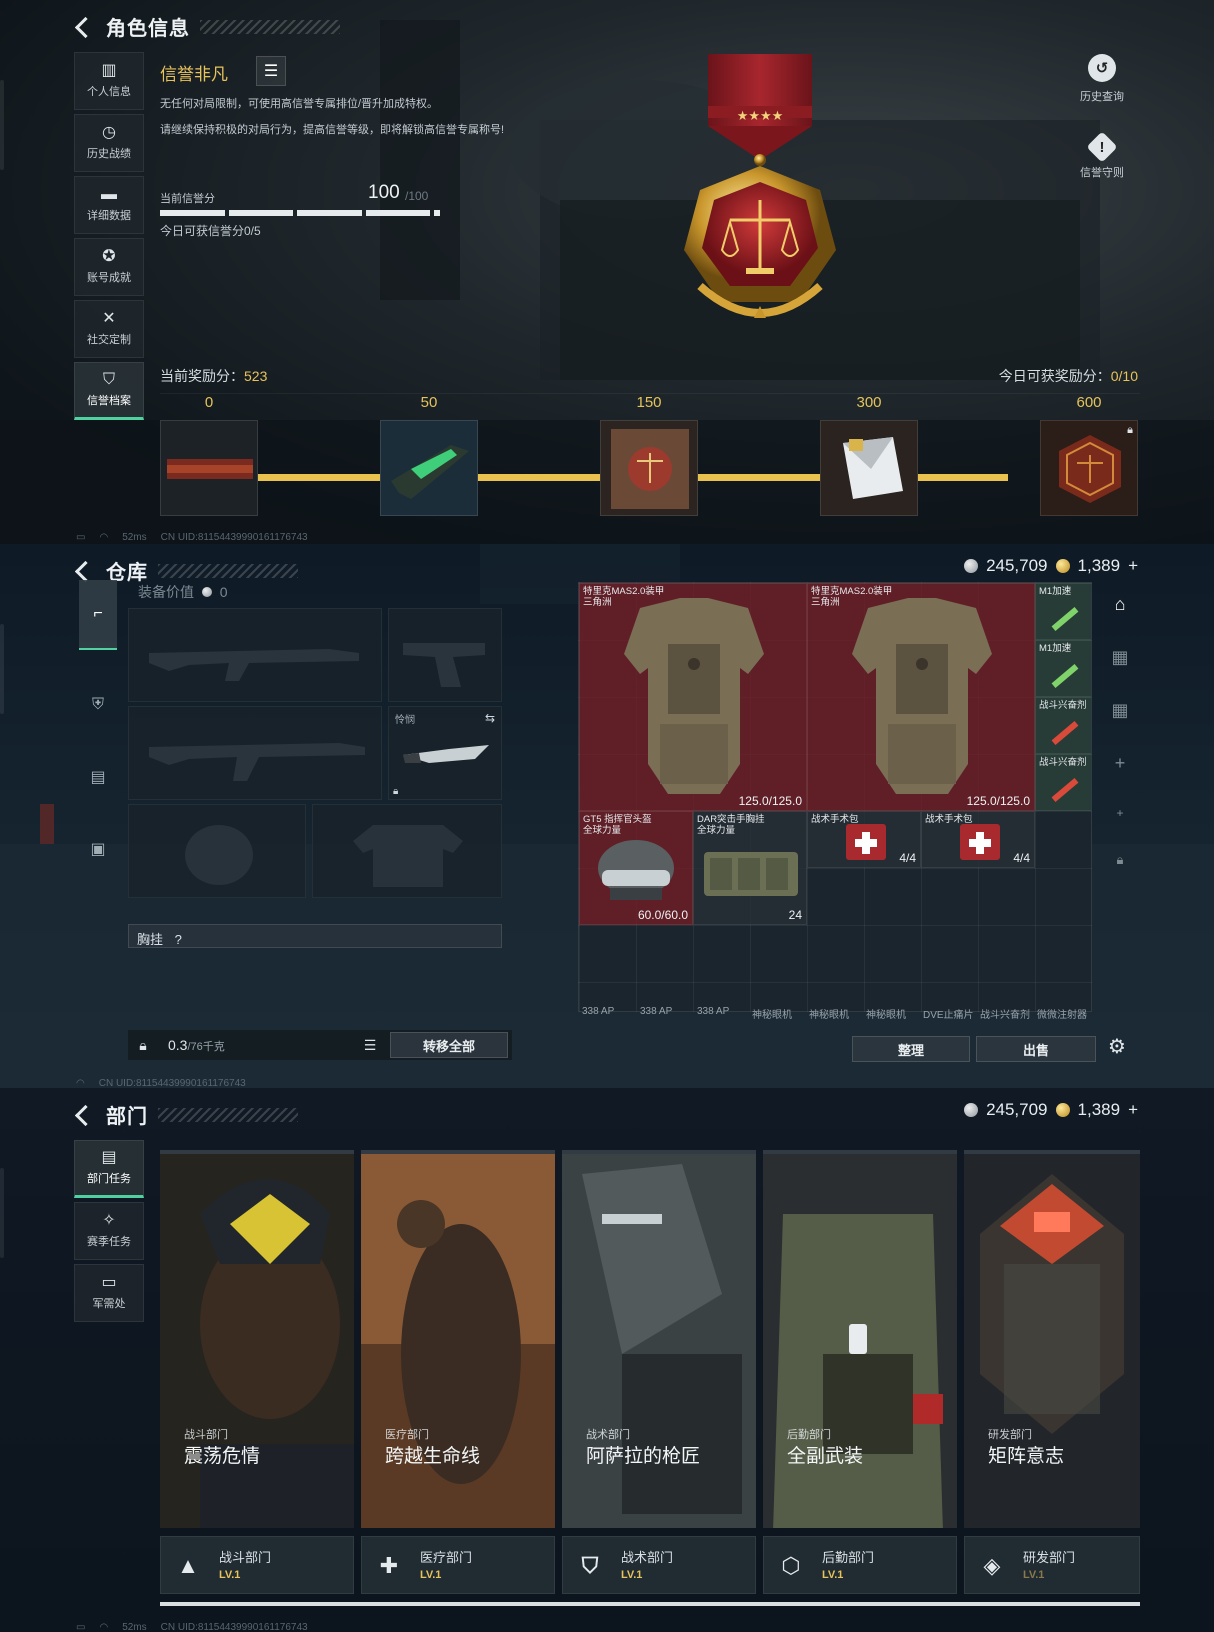 The image size is (1214, 1632). Describe the element at coordinates (869, 468) in the screenshot. I see `reward-envelope-item` at that location.